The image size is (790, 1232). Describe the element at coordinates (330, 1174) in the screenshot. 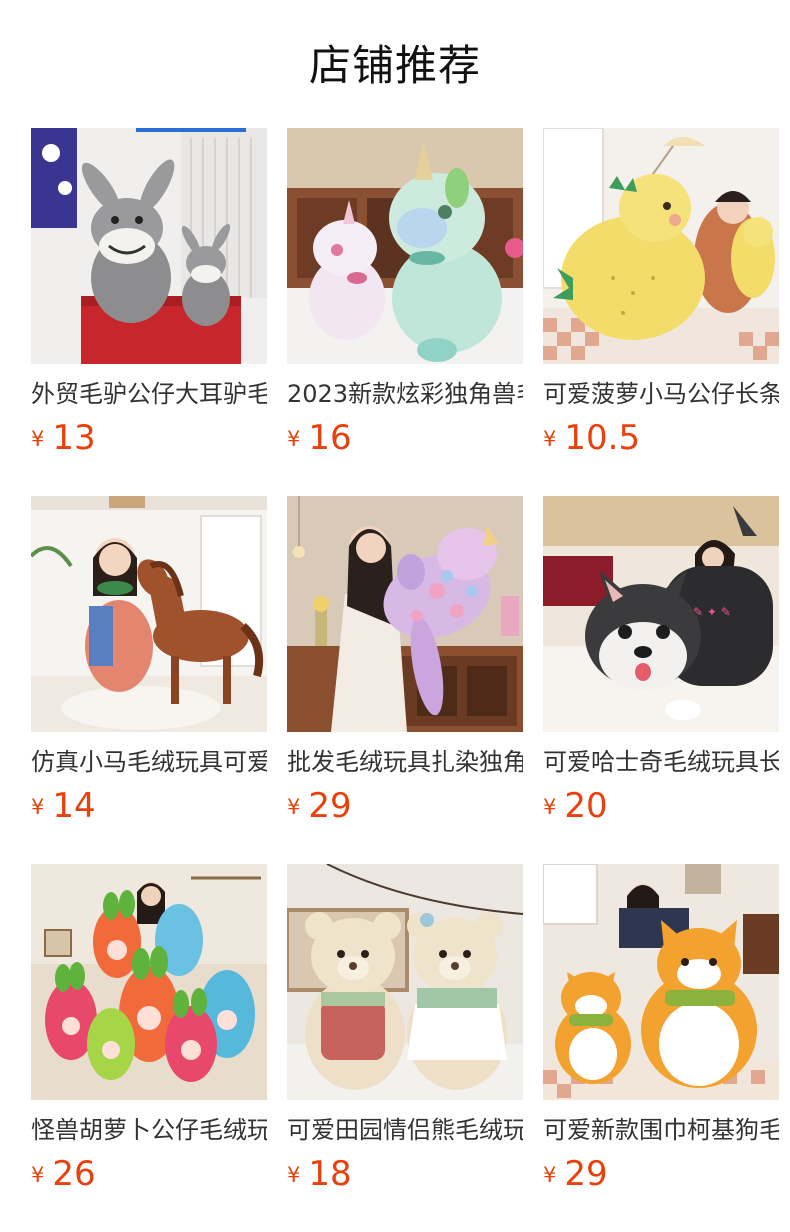

I see `price-value: 18` at that location.